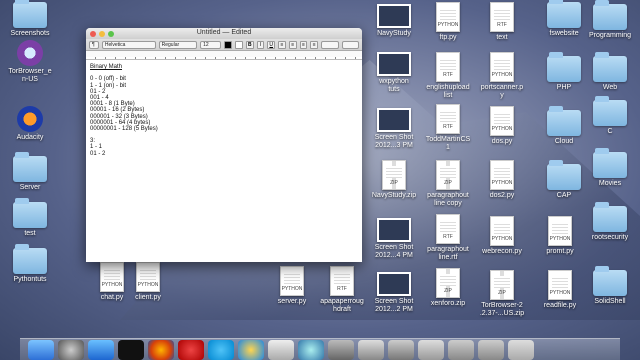 The image size is (640, 360). I want to click on desktop-item-label: rootsecurity, so click(610, 237).